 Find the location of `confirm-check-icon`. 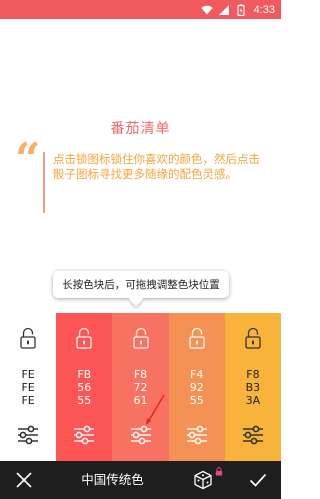

confirm-check-icon is located at coordinates (258, 480).